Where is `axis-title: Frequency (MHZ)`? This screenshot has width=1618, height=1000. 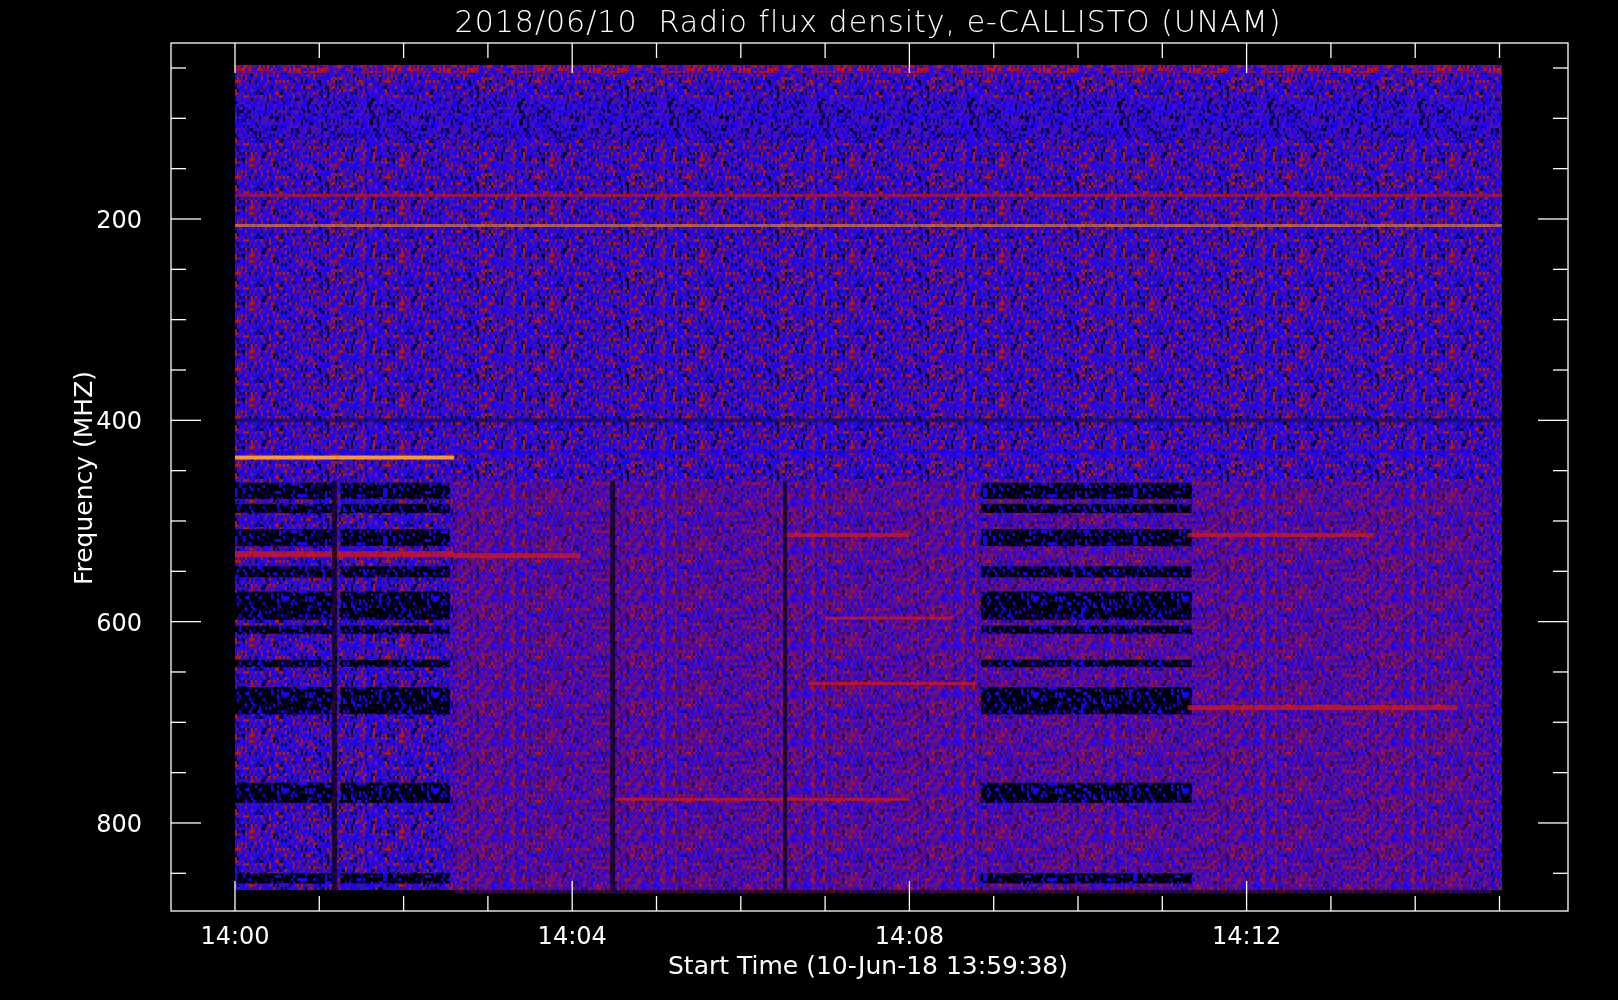
axis-title: Frequency (MHZ) is located at coordinates (83, 478).